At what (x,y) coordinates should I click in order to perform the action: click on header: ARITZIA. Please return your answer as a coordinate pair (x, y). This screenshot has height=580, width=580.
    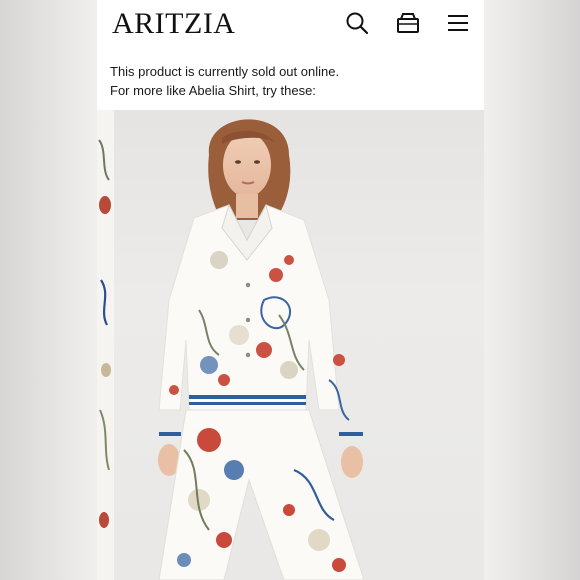
    Looking at the image, I should click on (290, 24).